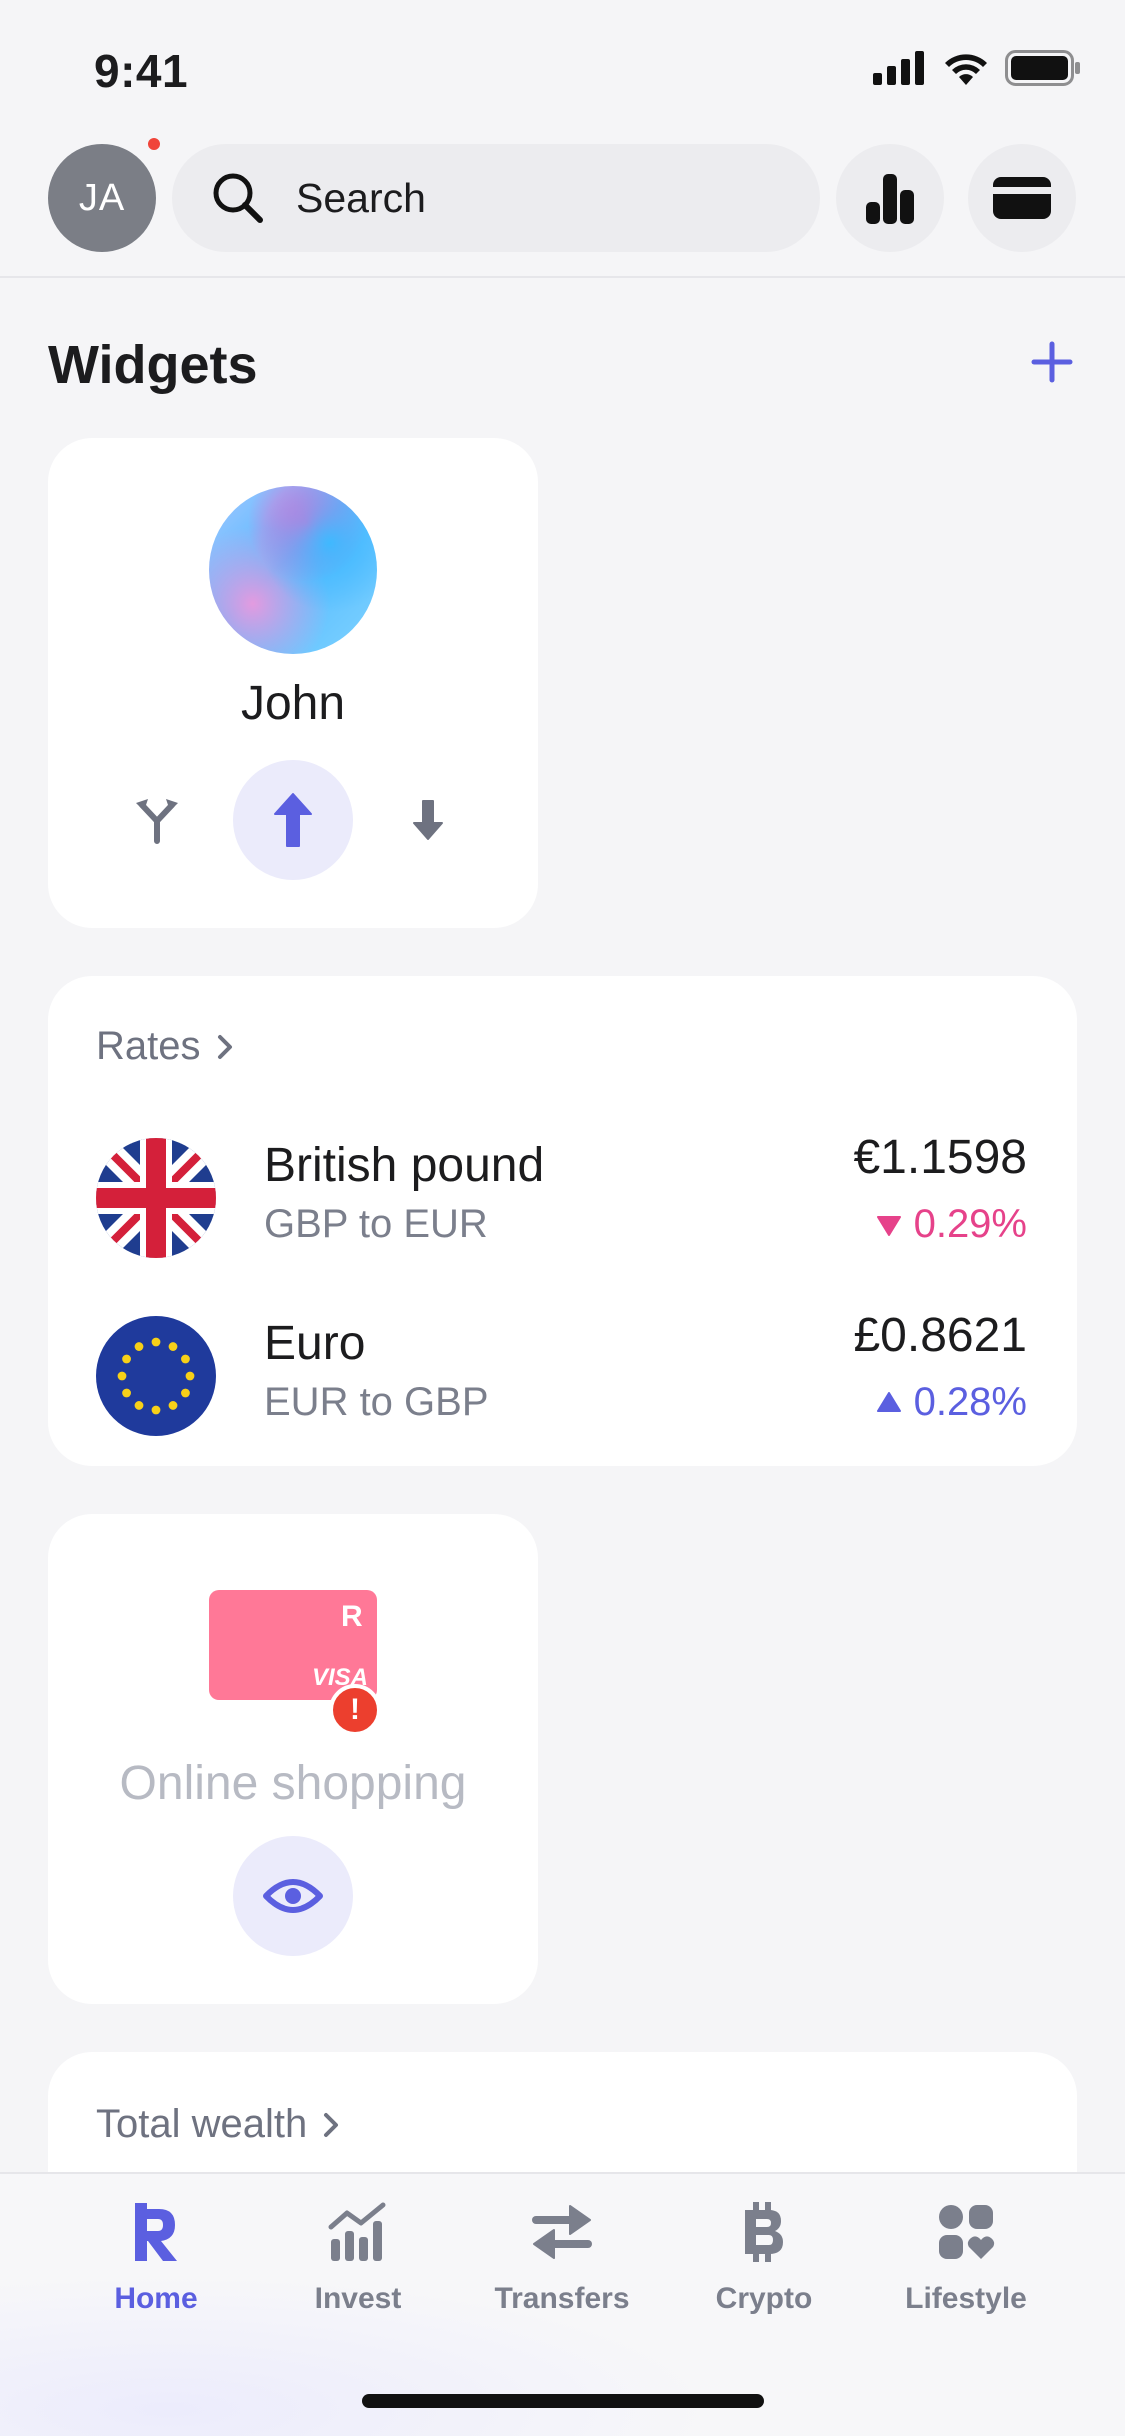 The height and width of the screenshot is (2436, 1125). Describe the element at coordinates (966, 69) in the screenshot. I see `wifi-icon` at that location.